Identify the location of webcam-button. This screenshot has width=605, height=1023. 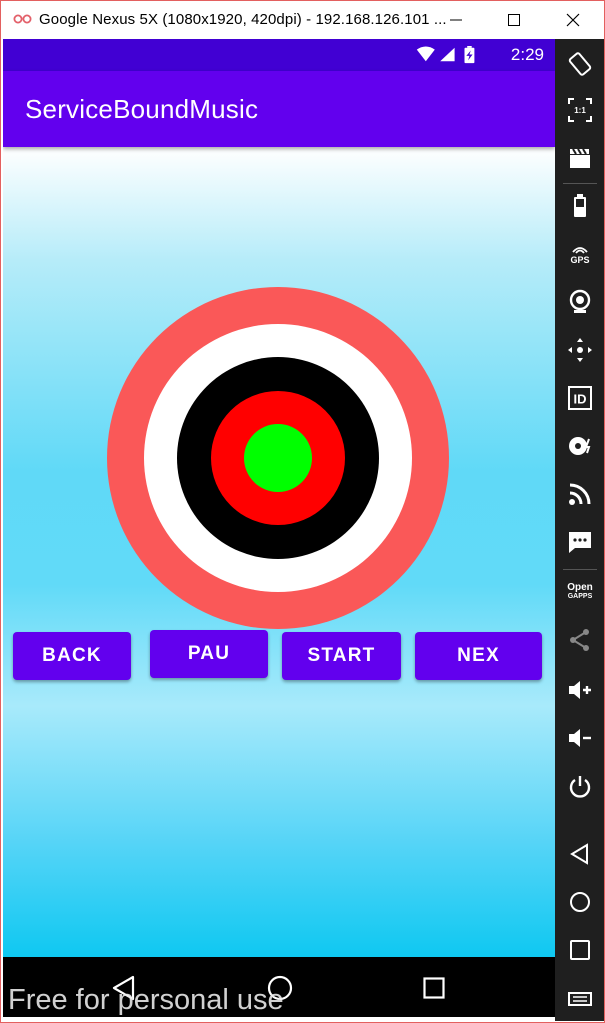
(580, 302).